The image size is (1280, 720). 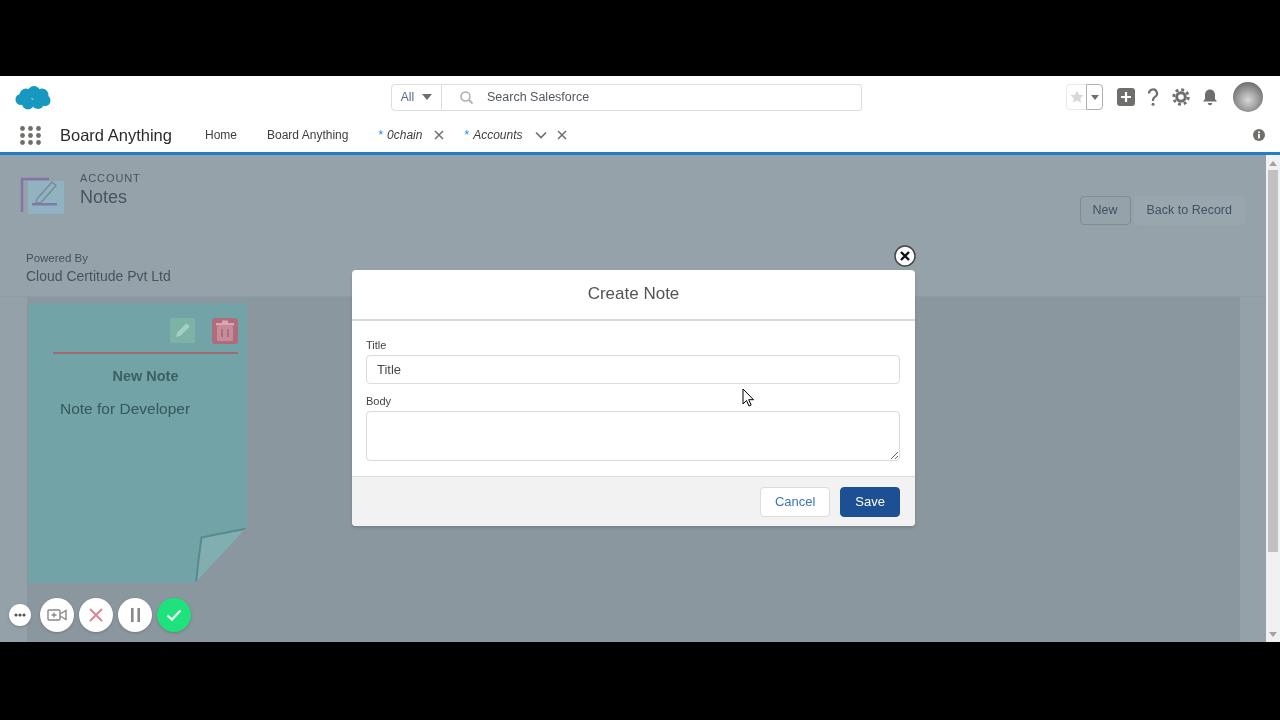 What do you see at coordinates (57, 258) in the screenshot?
I see `powered-by-label: Powered By` at bounding box center [57, 258].